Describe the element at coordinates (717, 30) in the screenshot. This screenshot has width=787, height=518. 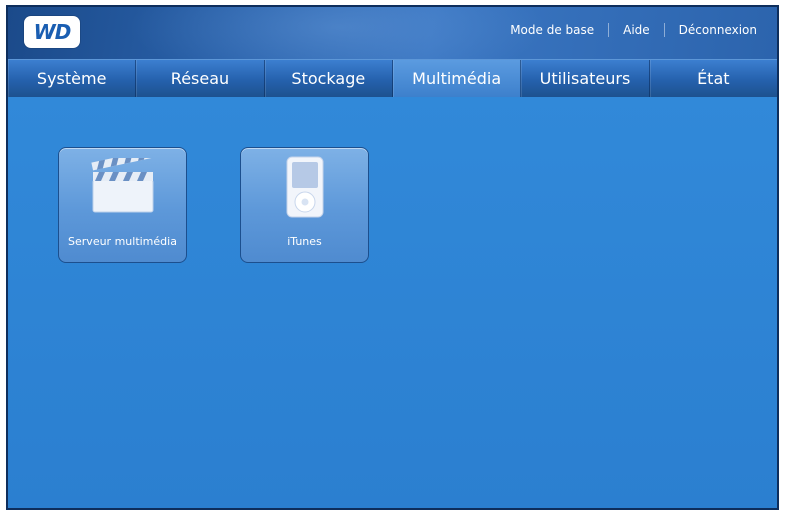
I see `logout-link: Déconnexion` at that location.